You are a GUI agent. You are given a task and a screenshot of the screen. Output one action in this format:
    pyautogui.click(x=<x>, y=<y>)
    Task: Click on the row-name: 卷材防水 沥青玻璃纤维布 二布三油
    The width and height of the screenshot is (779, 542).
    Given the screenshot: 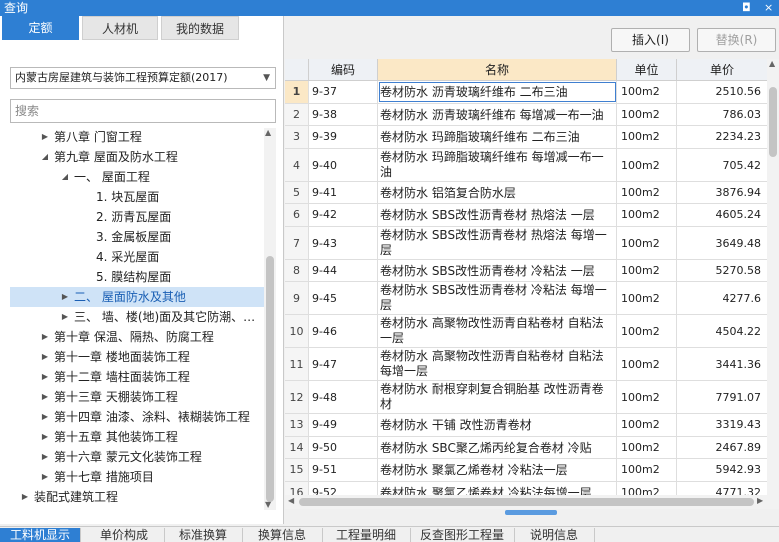 What is the action you would take?
    pyautogui.click(x=497, y=92)
    